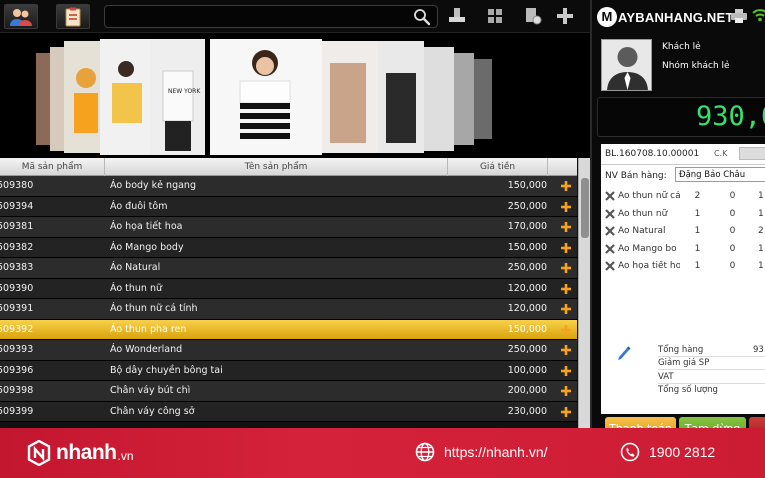 The image size is (765, 478). What do you see at coordinates (696, 66) in the screenshot?
I see `customer-group: Nhóm khách lẻ` at bounding box center [696, 66].